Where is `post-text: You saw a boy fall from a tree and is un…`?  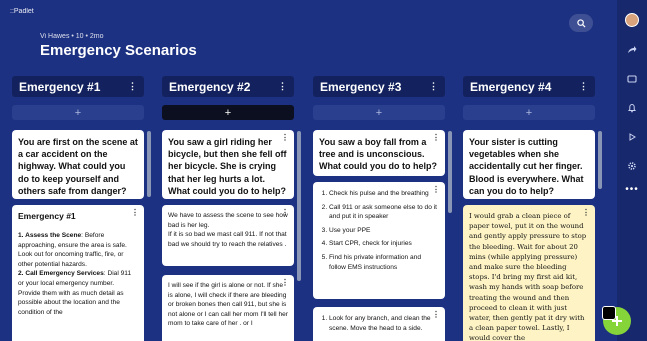 post-text: You saw a boy fall from a tree and is un… is located at coordinates (378, 154).